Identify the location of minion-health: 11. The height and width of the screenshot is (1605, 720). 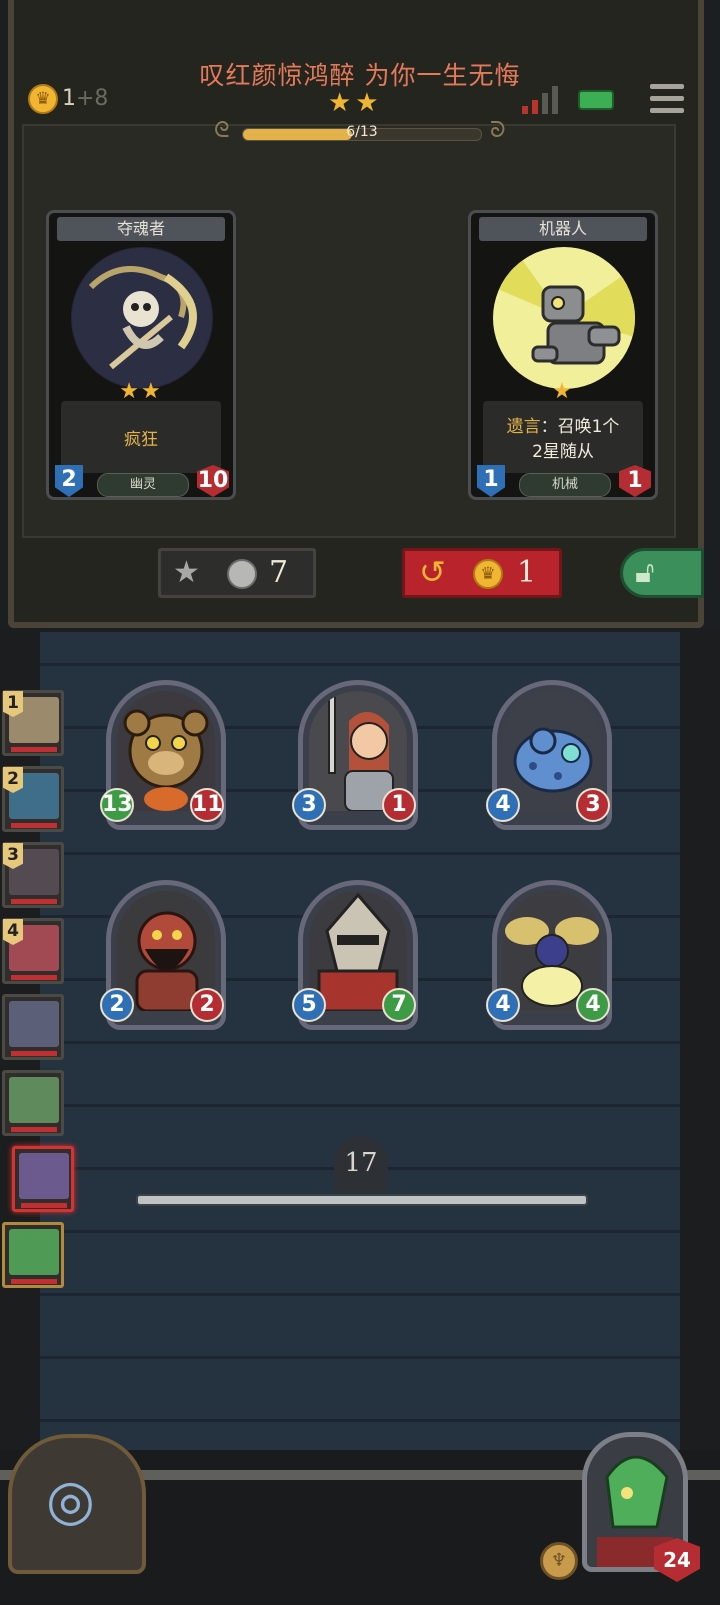
(207, 805).